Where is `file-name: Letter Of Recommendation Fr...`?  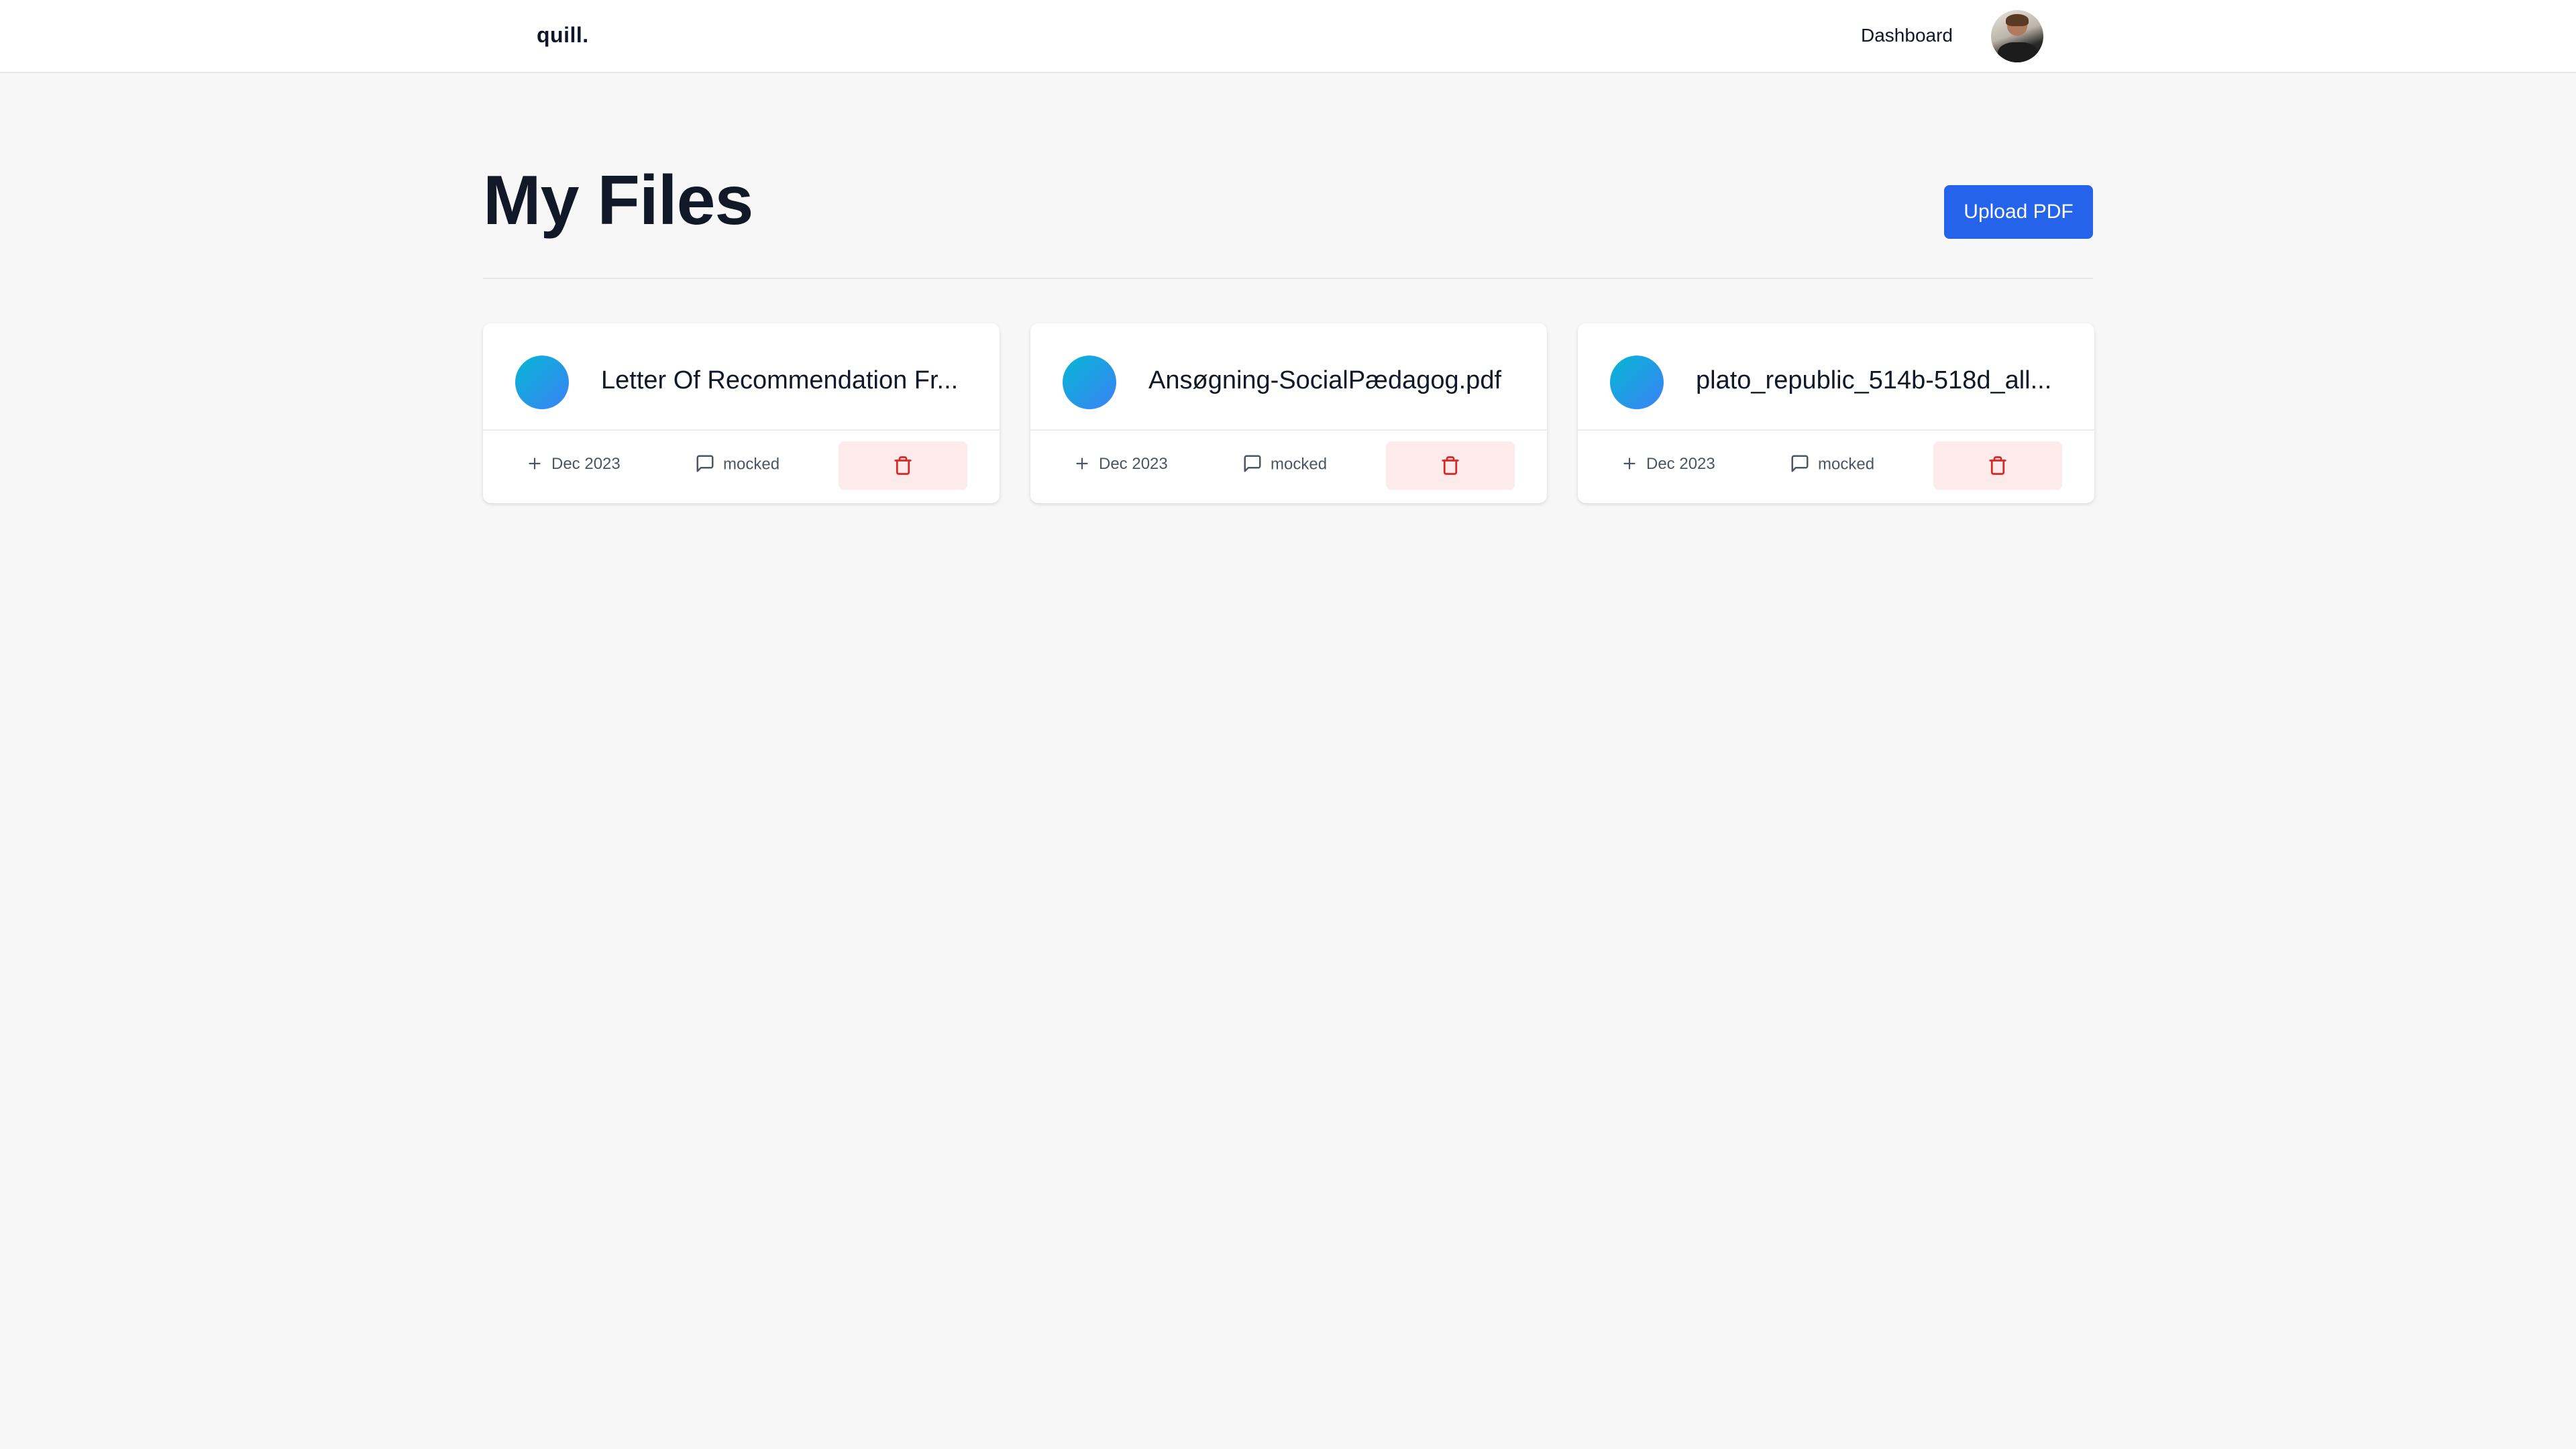
file-name: Letter Of Recommendation Fr... is located at coordinates (780, 380).